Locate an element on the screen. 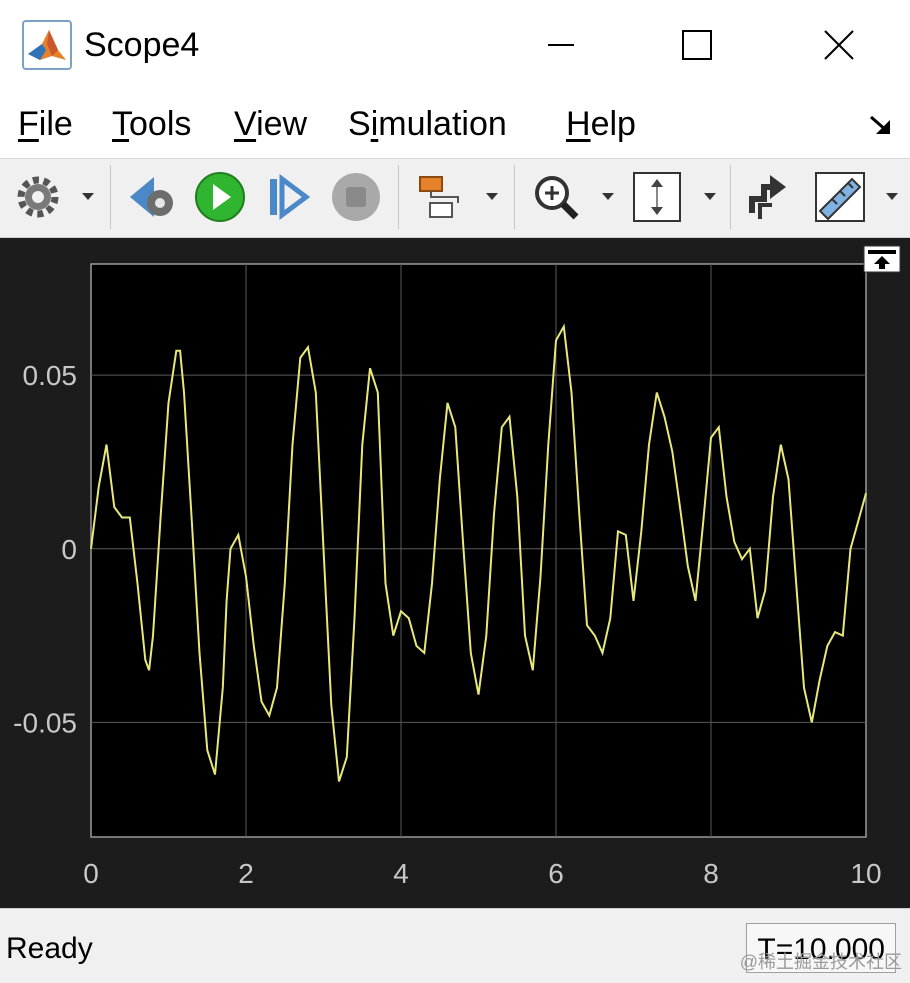  signal-selection-button is located at coordinates (771, 197).